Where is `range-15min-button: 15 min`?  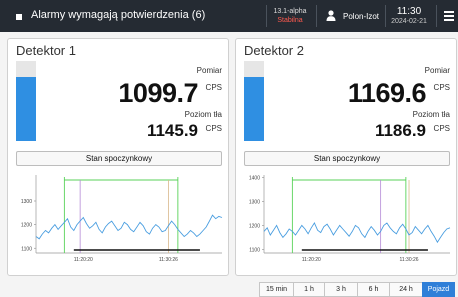 range-15min-button: 15 min is located at coordinates (276, 289).